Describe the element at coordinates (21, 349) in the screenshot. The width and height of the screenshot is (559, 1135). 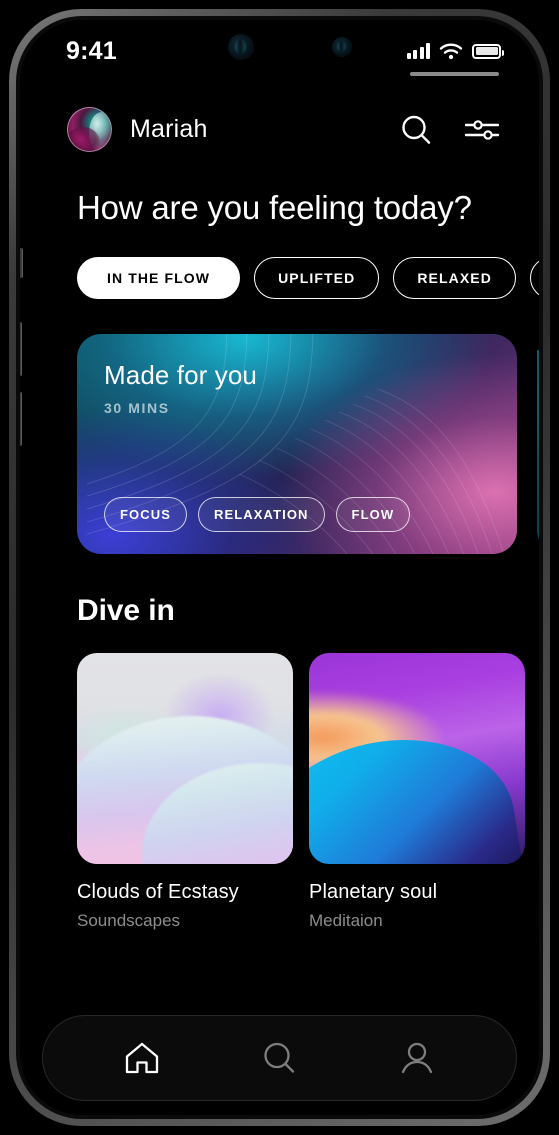
I see `volume-up-button` at that location.